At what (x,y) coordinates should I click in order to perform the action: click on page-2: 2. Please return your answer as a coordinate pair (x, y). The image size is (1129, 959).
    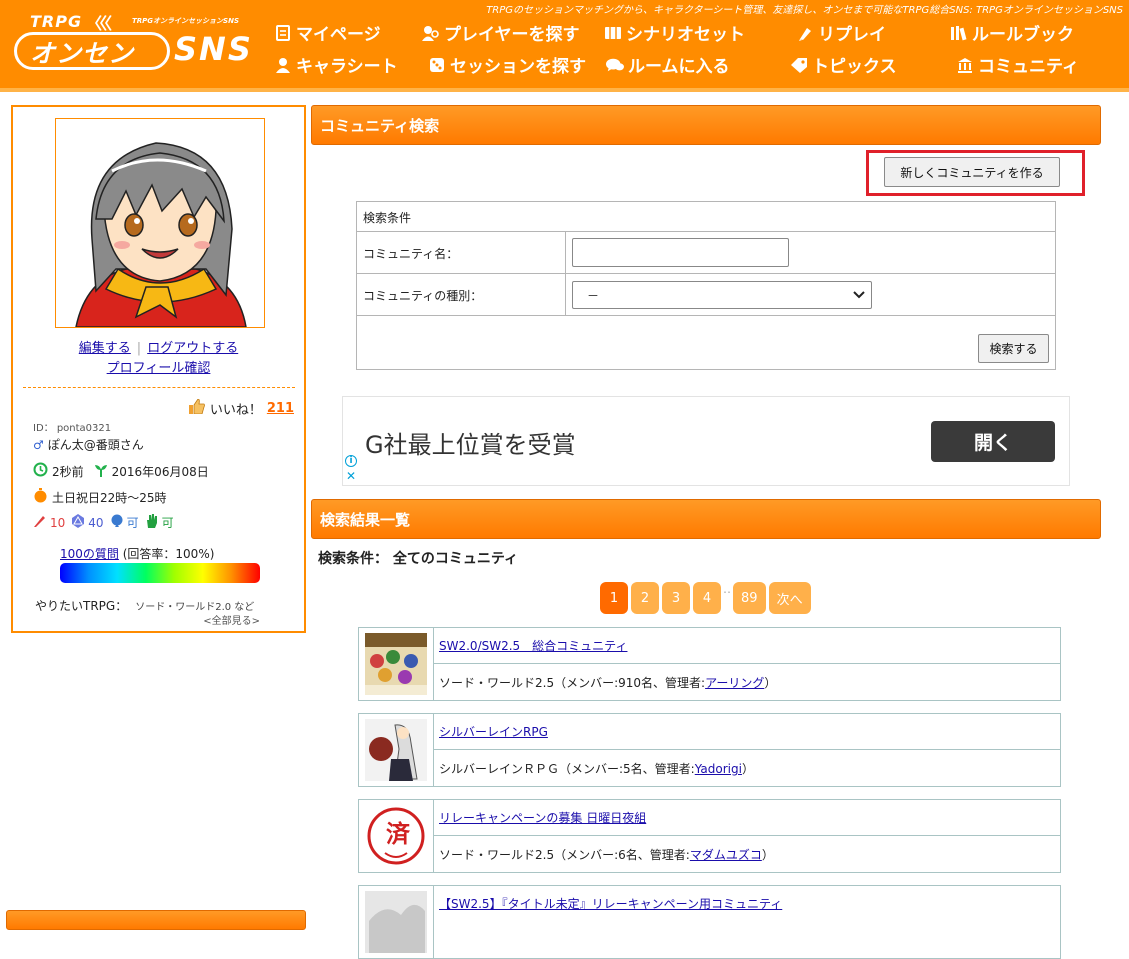
    Looking at the image, I should click on (645, 598).